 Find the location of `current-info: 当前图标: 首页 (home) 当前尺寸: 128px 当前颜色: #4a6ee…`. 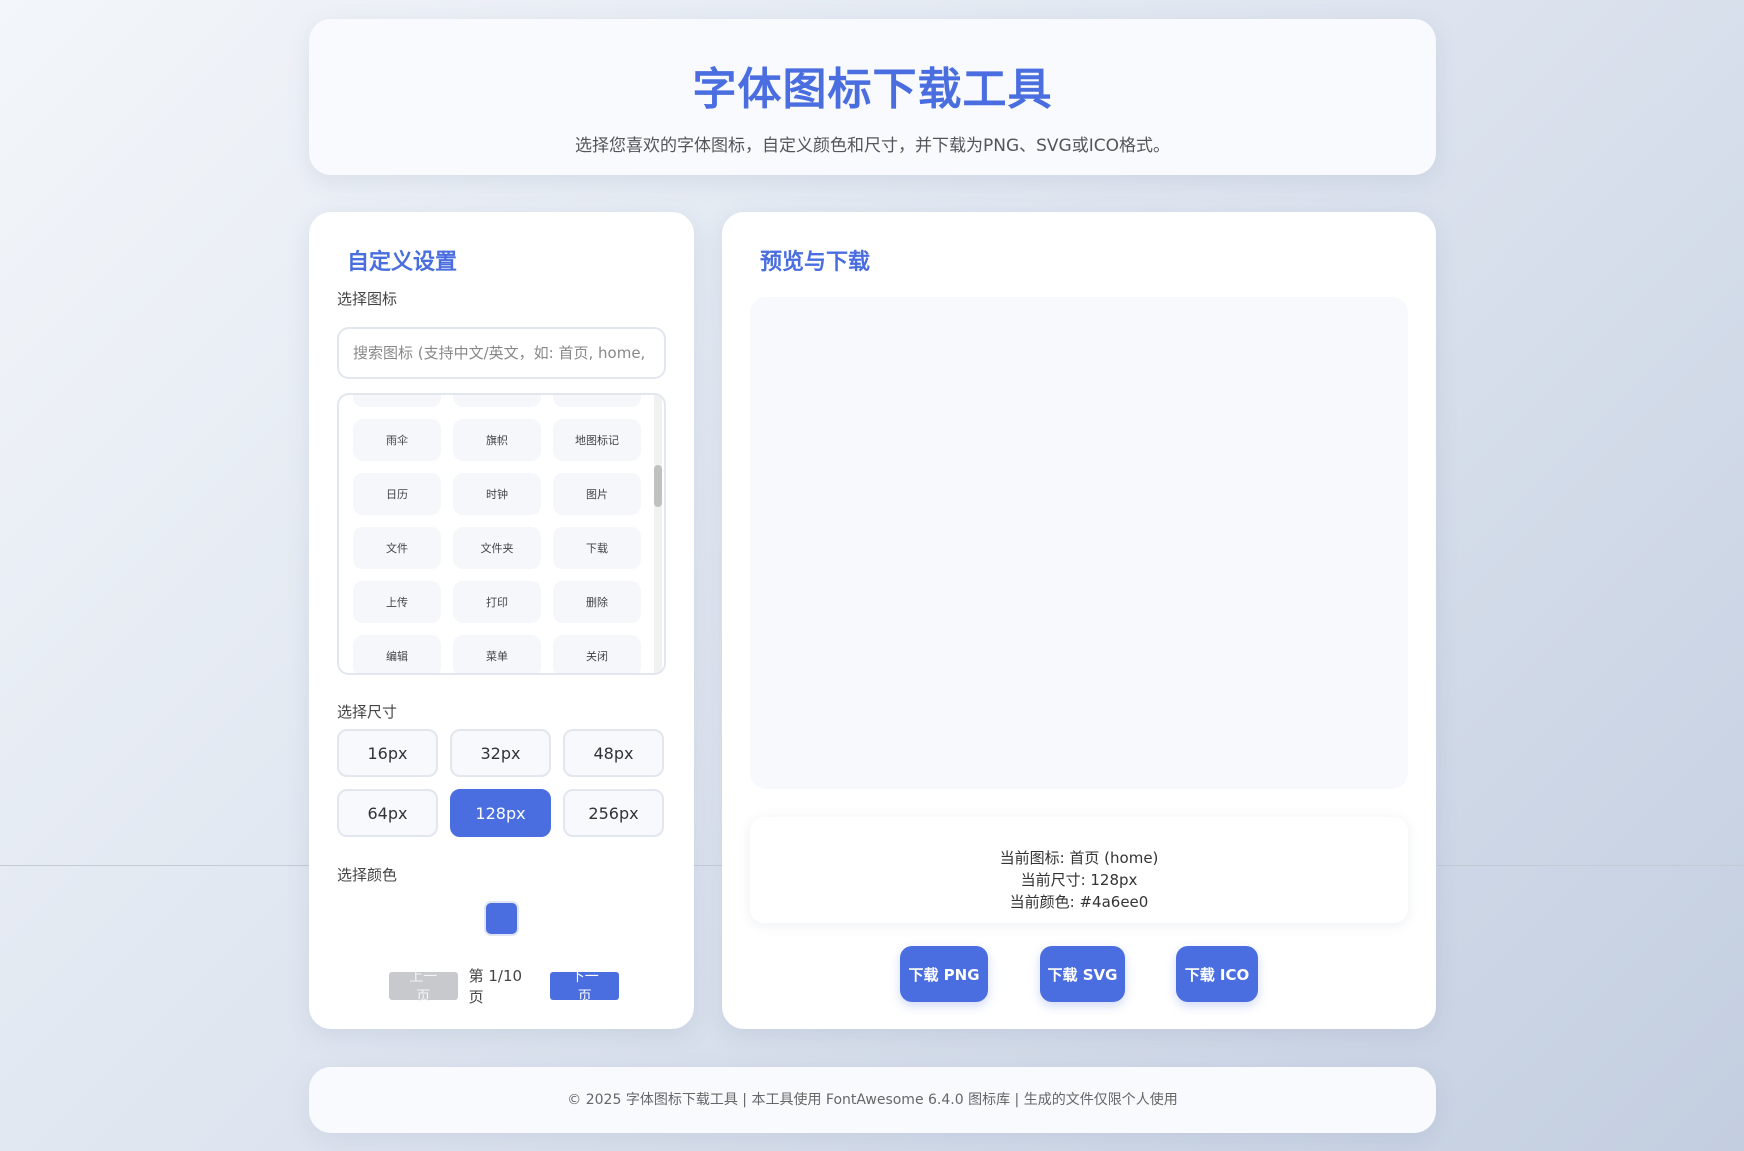

current-info: 当前图标: 首页 (home) 当前尺寸: 128px 当前颜色: #4a6ee… is located at coordinates (1079, 870).